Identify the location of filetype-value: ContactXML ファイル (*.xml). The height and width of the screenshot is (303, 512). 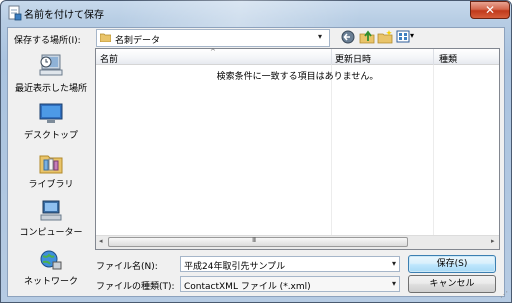
(247, 287).